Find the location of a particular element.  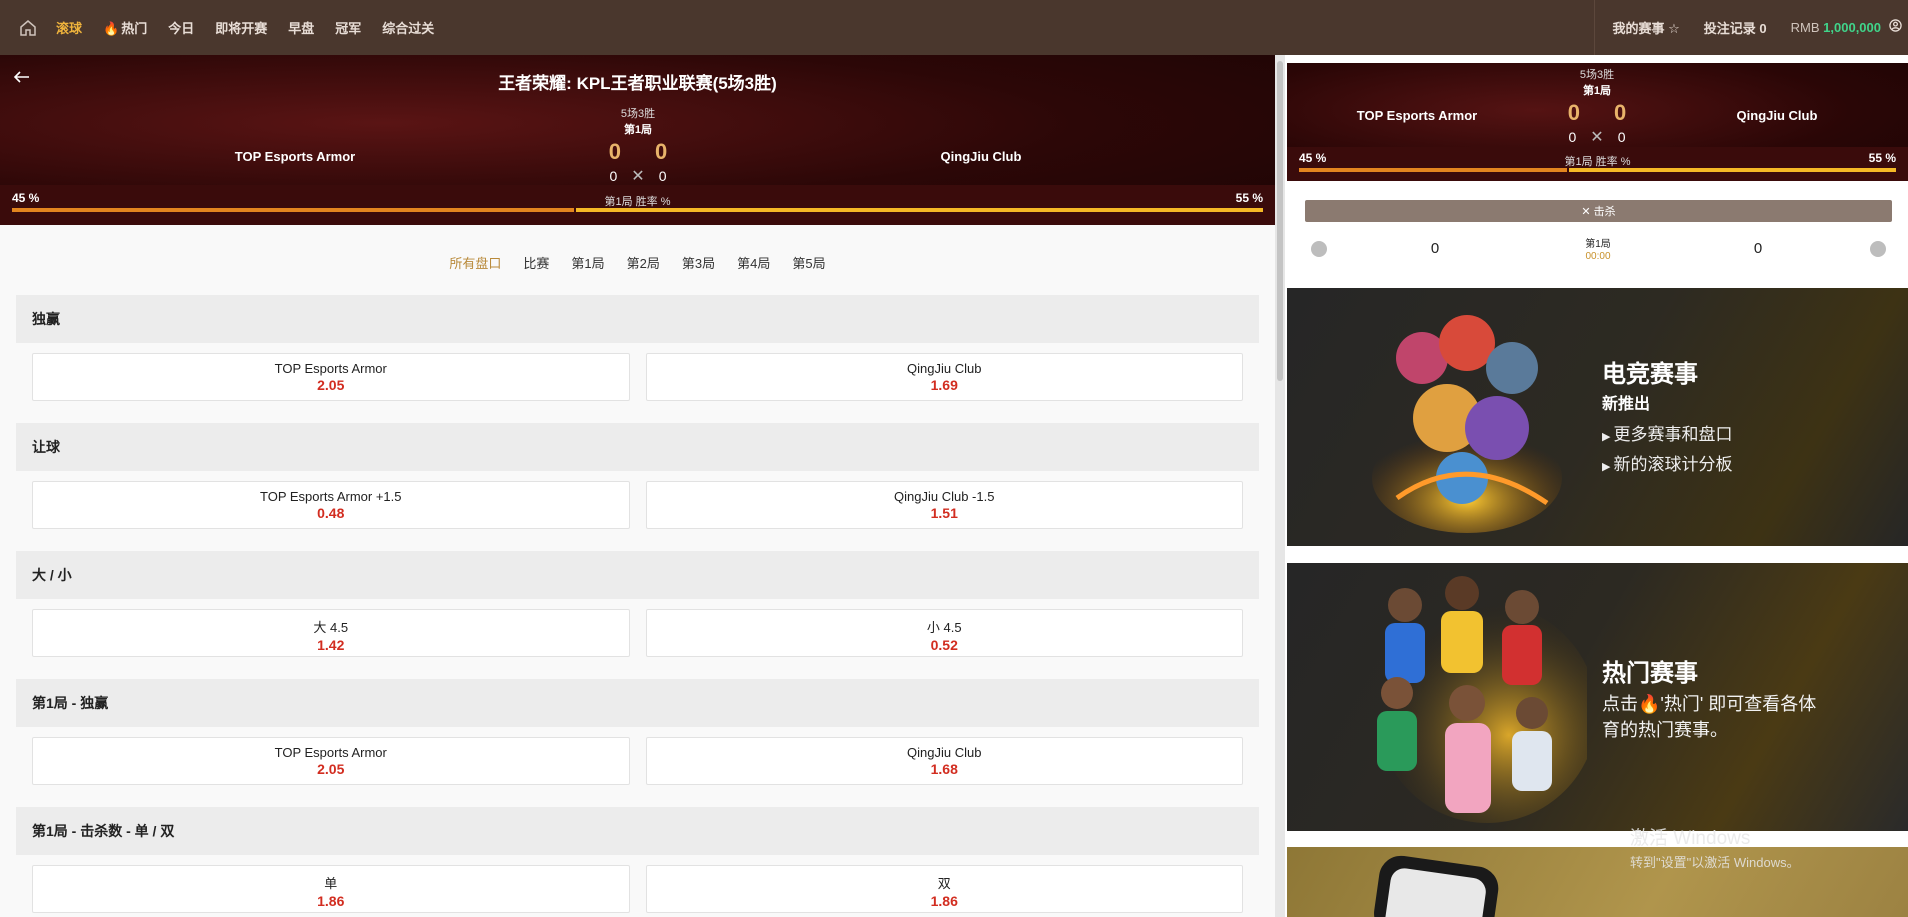

kills-header: ✕ 击杀 is located at coordinates (1598, 211).